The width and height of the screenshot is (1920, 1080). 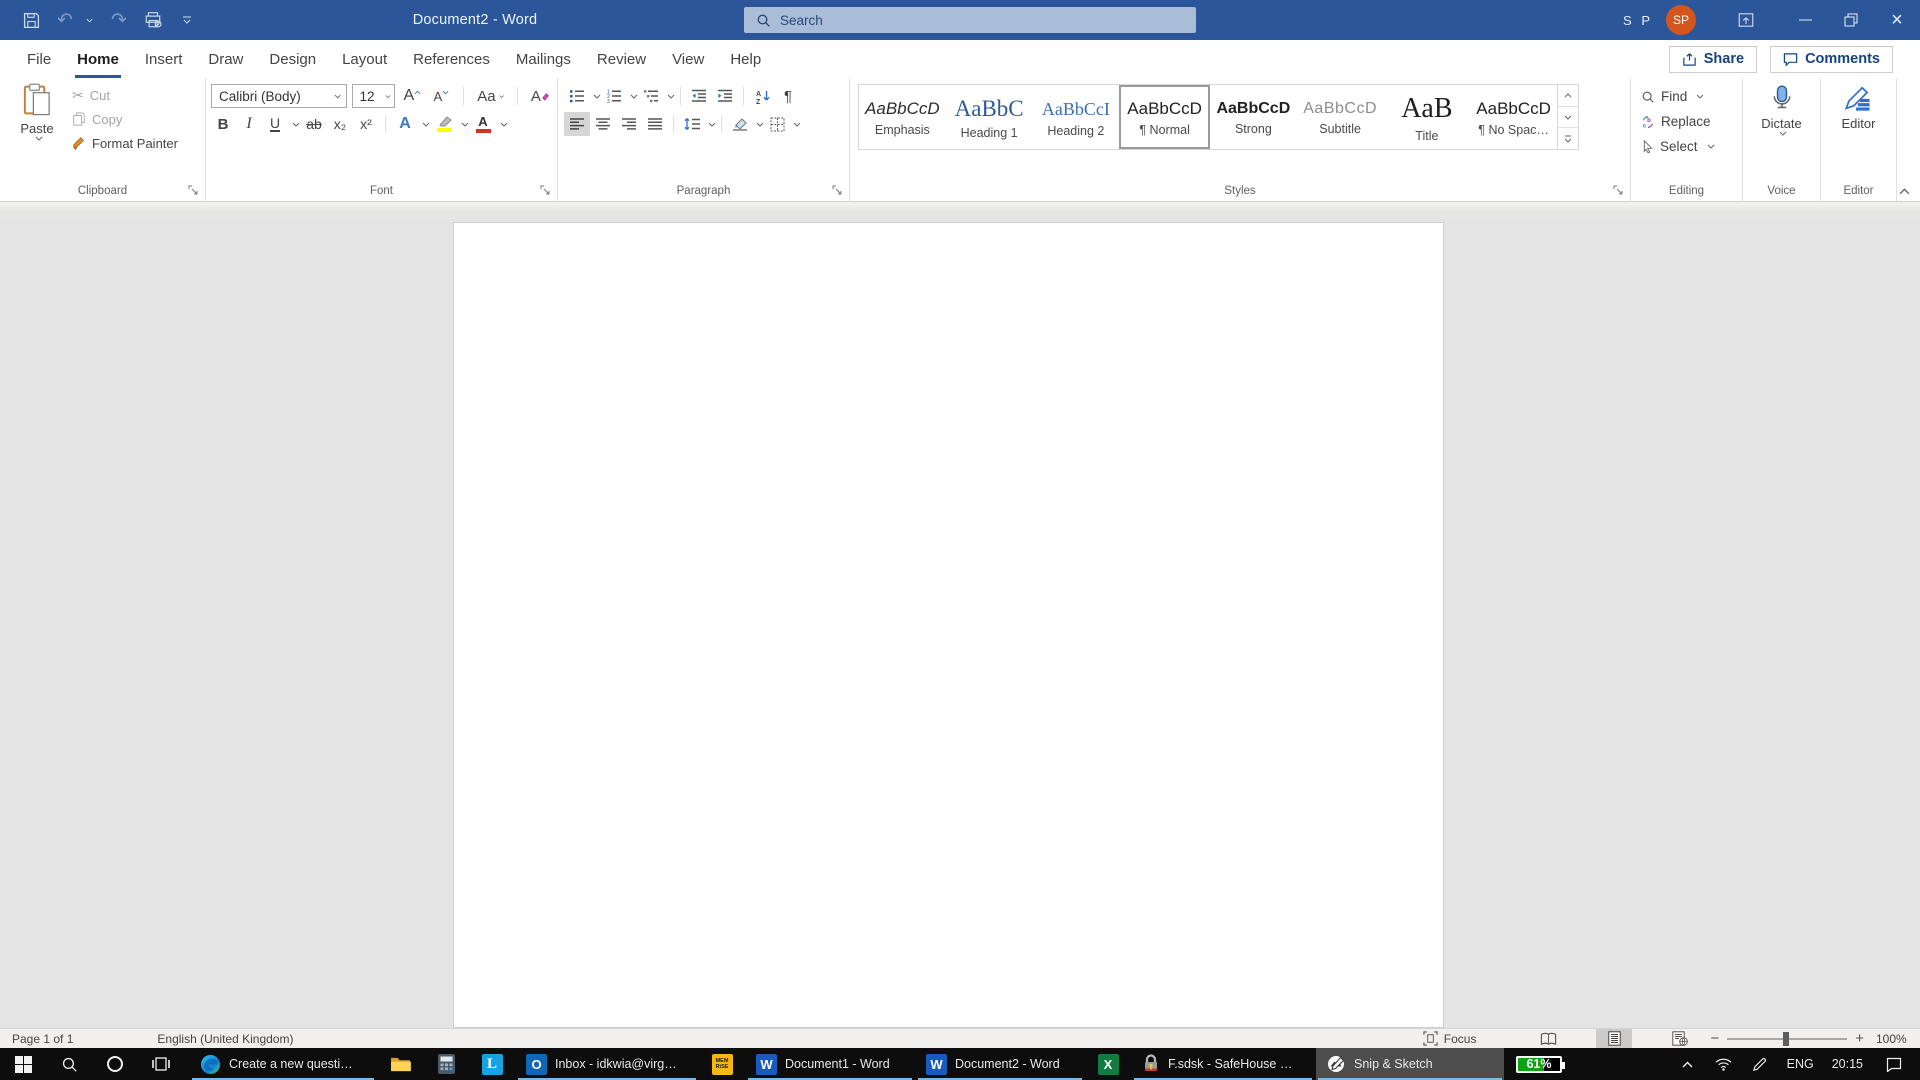 What do you see at coordinates (225, 1039) in the screenshot?
I see `language-indicator: English (United Kingdom)` at bounding box center [225, 1039].